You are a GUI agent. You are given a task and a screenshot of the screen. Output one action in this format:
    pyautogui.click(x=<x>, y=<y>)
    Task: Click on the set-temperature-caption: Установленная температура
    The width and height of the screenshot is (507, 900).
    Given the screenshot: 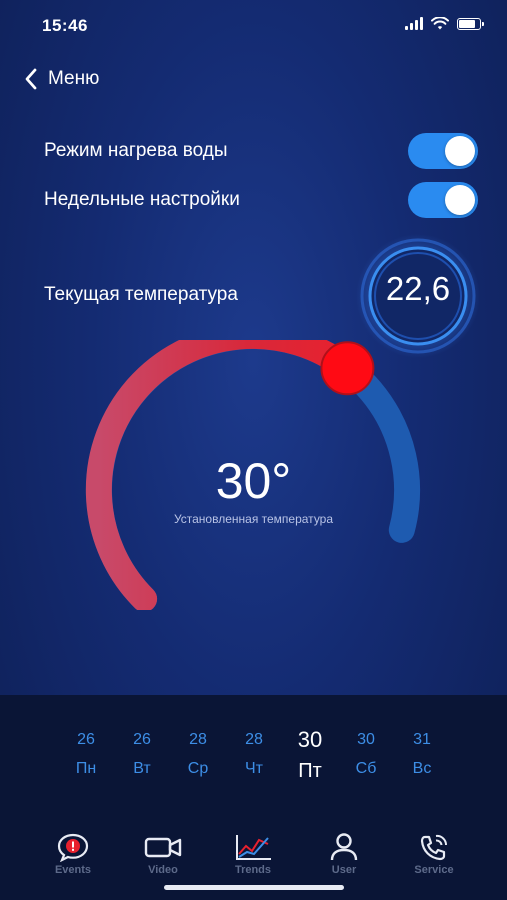 What is the action you would take?
    pyautogui.click(x=253, y=519)
    